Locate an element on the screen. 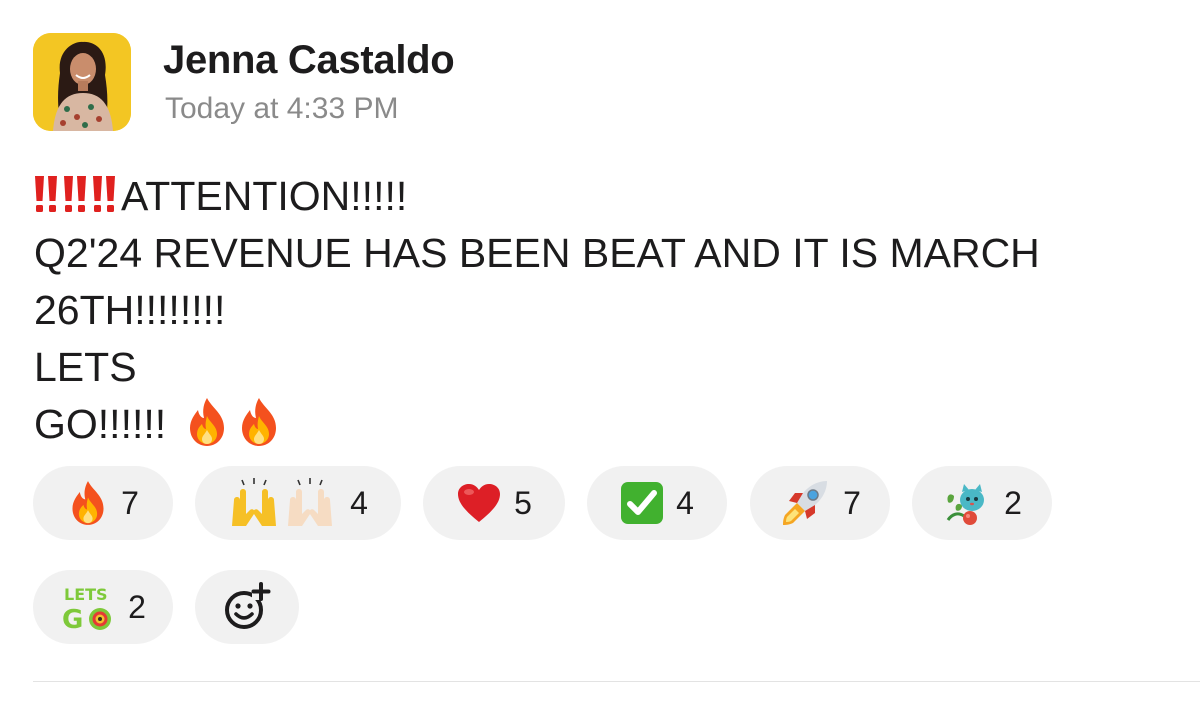 Image resolution: width=1200 pixels, height=705 pixels. reaction-red-heart: 5 is located at coordinates (494, 503).